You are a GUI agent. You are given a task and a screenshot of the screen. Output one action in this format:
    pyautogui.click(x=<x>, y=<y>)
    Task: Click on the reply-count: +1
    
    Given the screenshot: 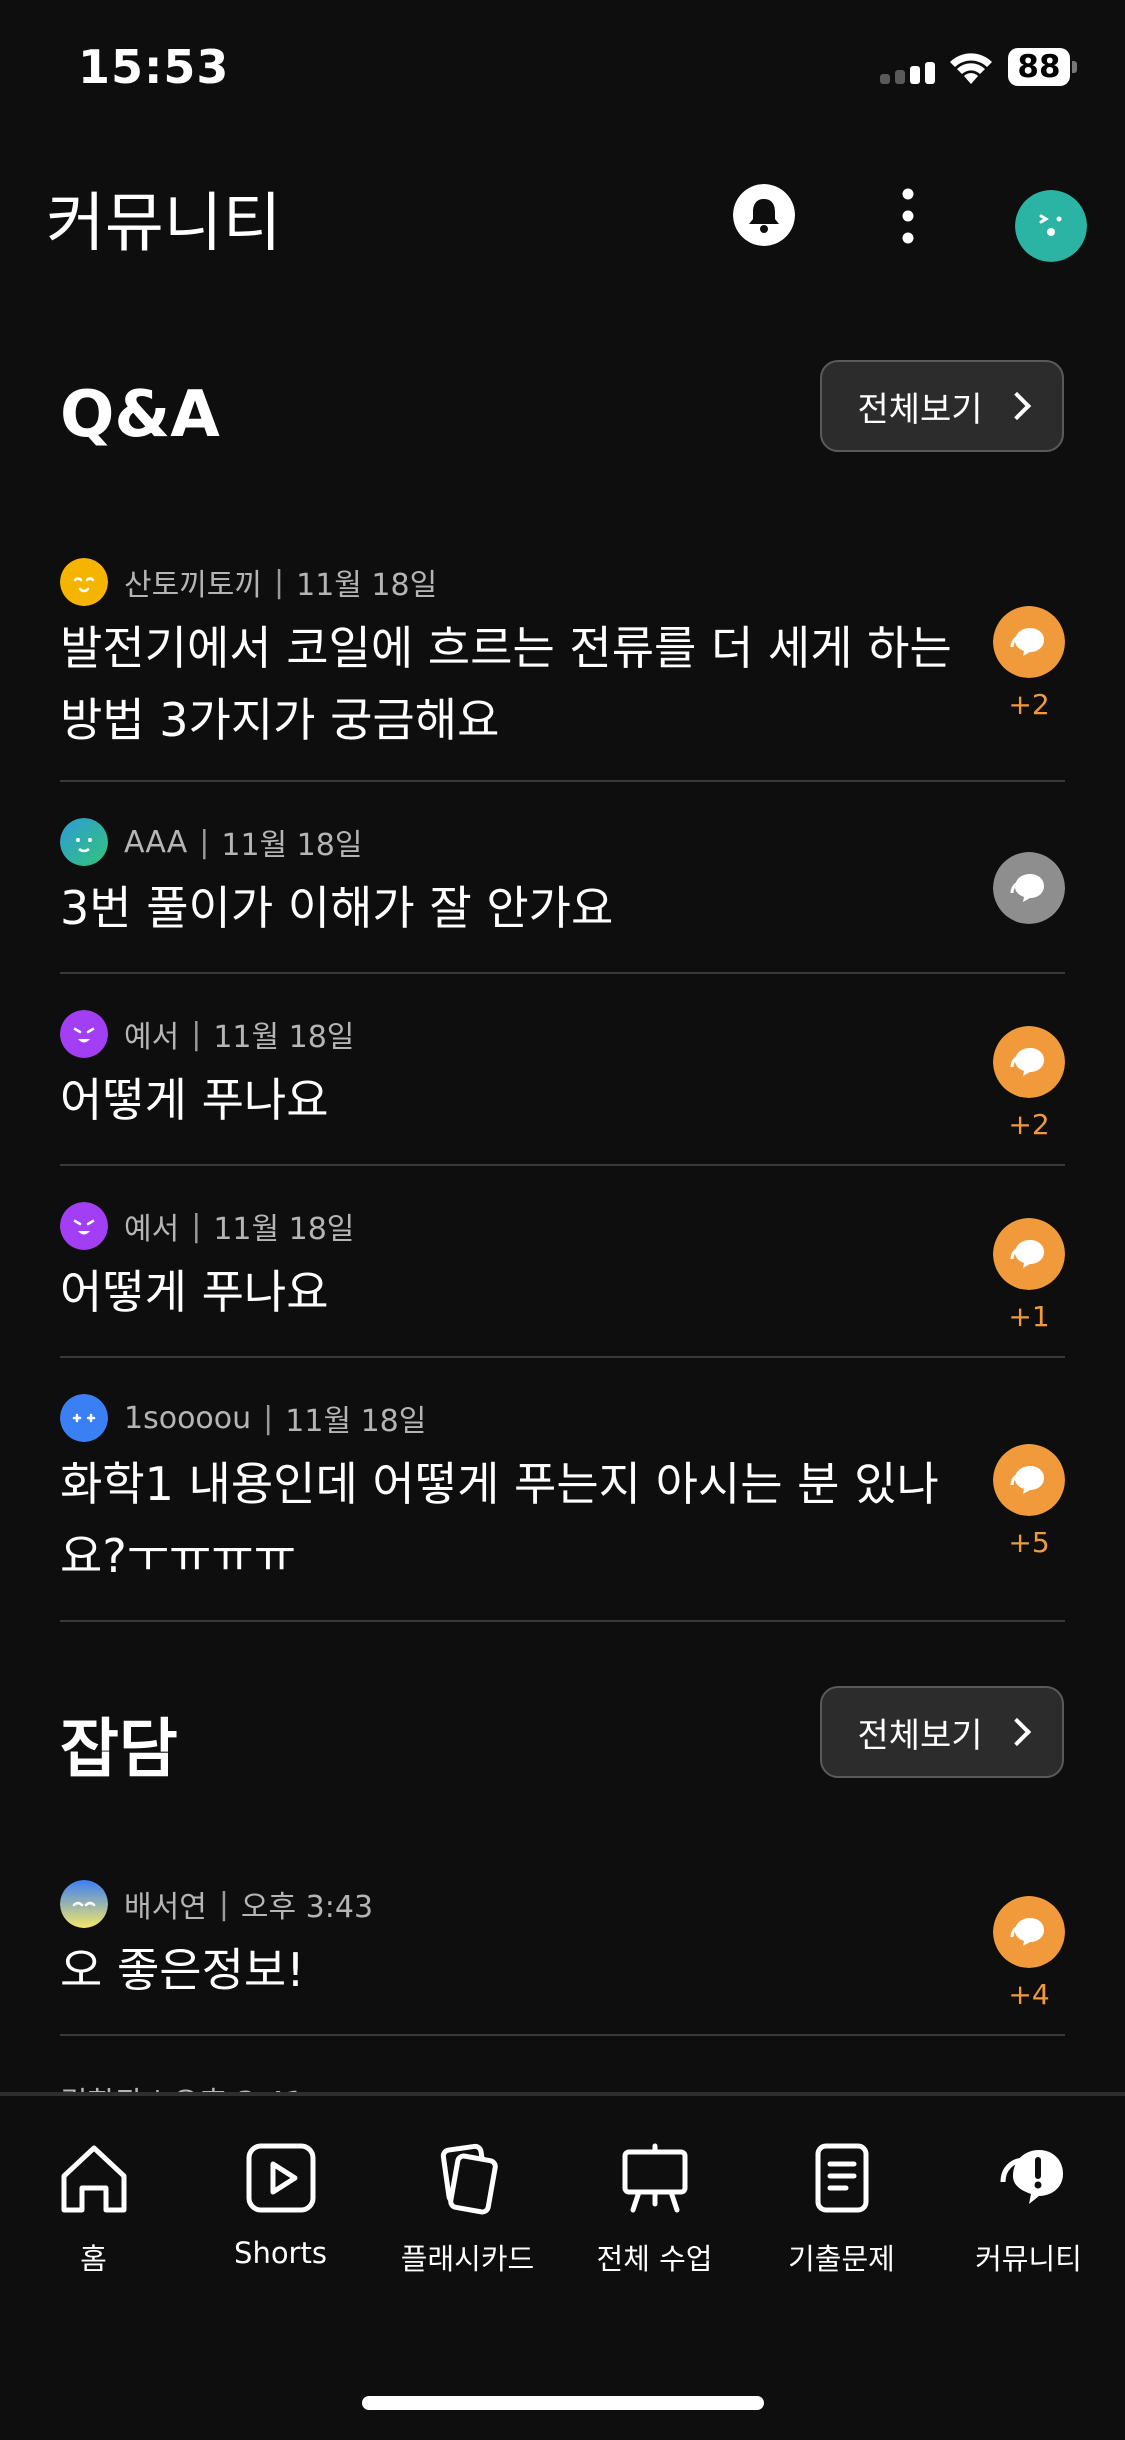 What is the action you would take?
    pyautogui.click(x=1029, y=1316)
    